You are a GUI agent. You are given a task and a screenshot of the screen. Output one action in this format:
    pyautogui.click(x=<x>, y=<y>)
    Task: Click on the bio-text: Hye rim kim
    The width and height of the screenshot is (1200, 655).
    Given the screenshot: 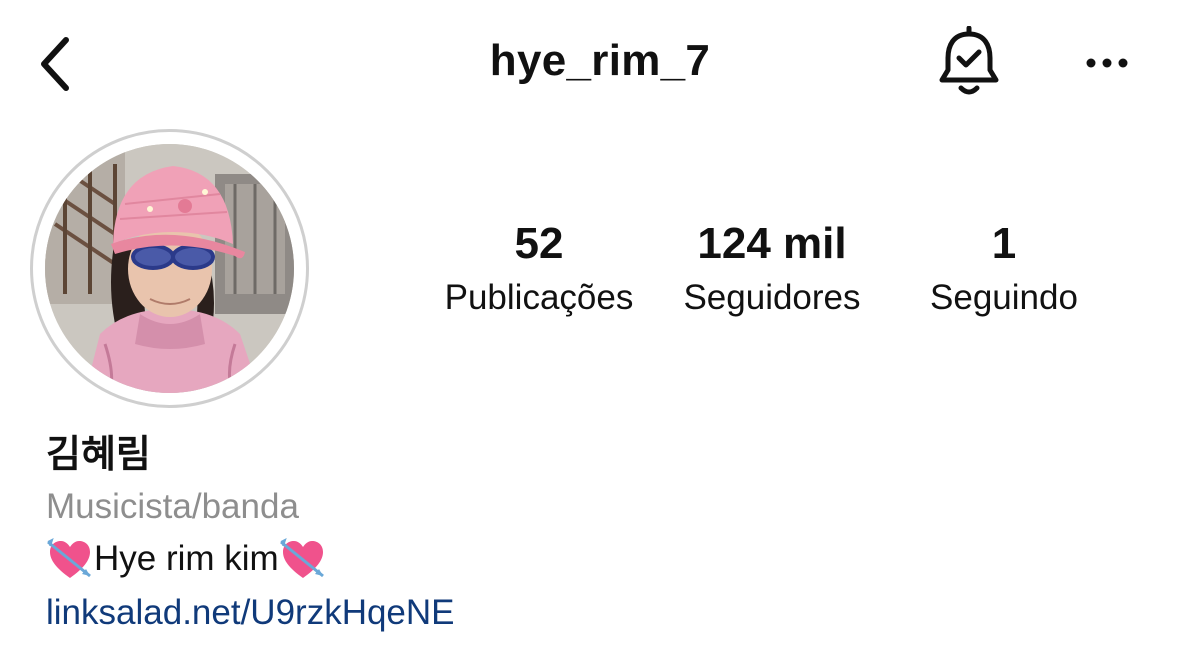 What is the action you would take?
    pyautogui.click(x=186, y=558)
    